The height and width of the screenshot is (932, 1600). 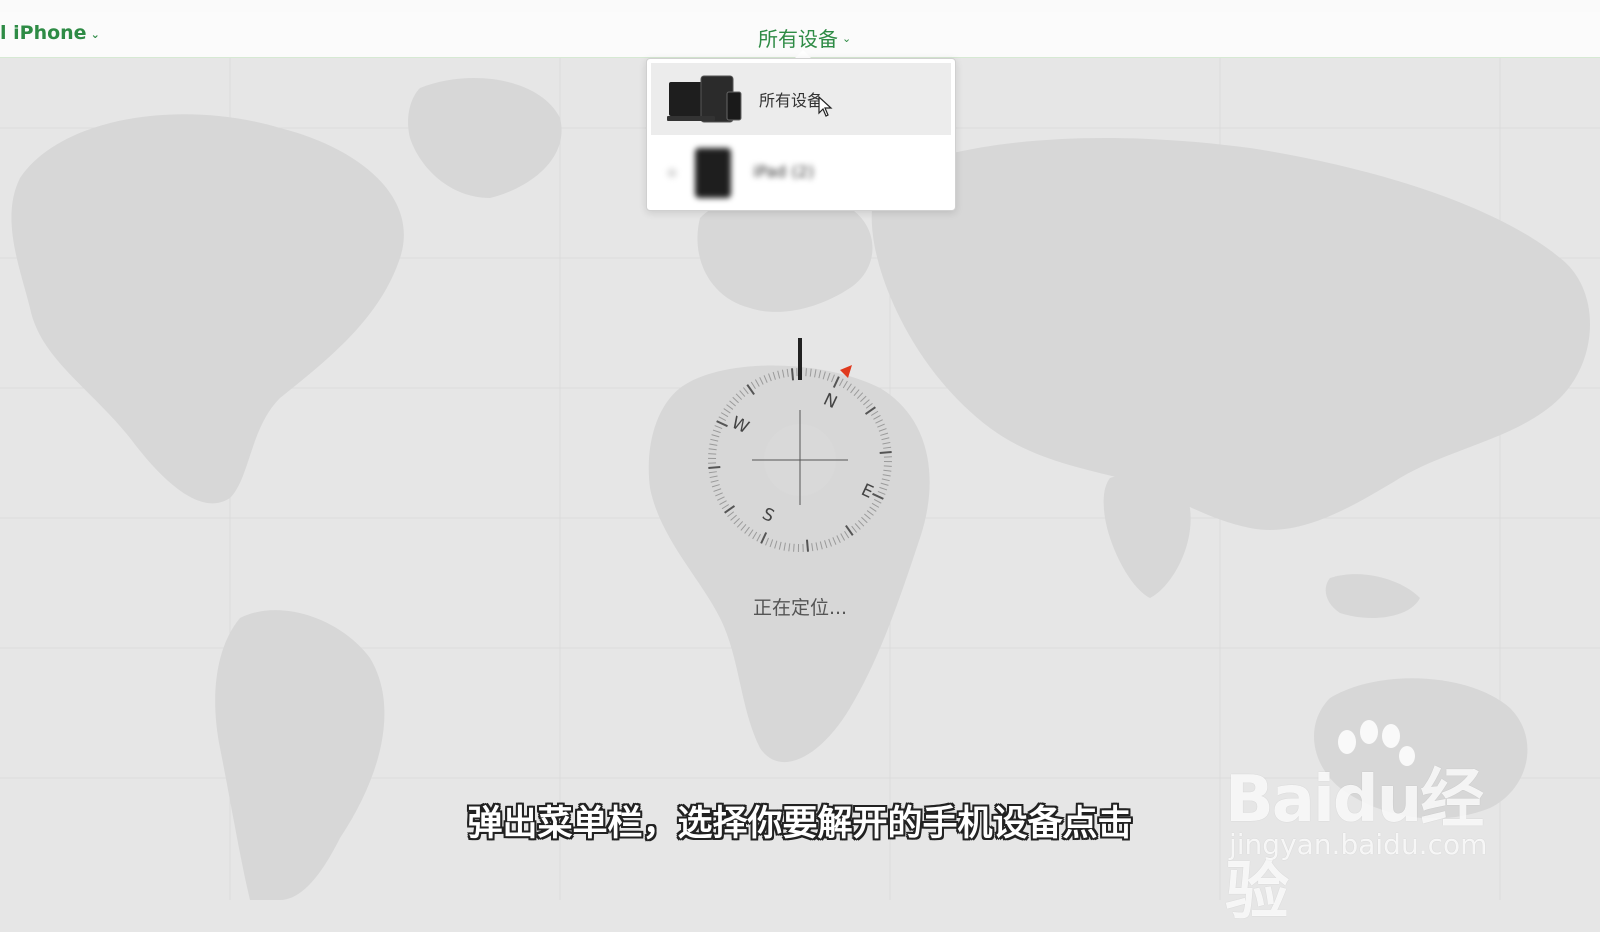 I want to click on dropdown-item-device: iPad (2), so click(x=801, y=173).